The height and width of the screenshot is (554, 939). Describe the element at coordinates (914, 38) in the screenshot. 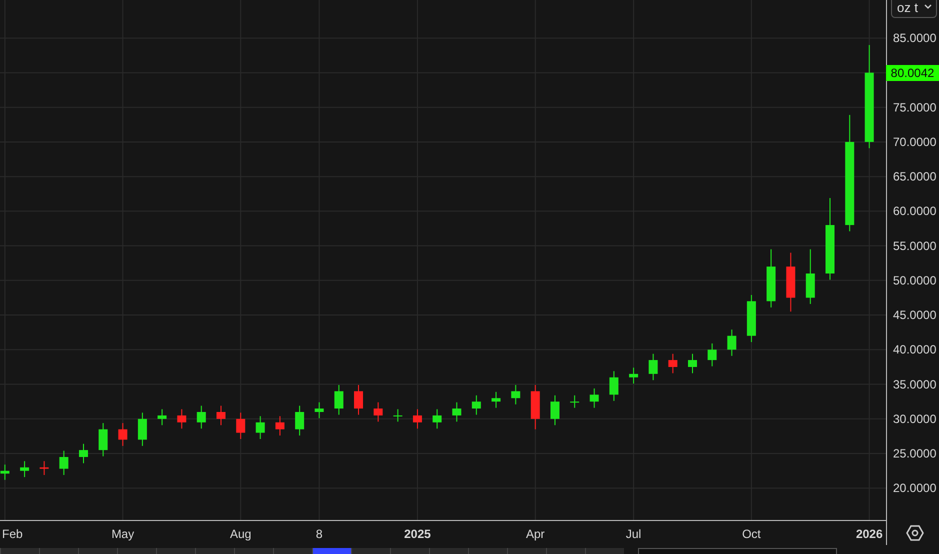

I see `axis-label: 85.0000` at that location.